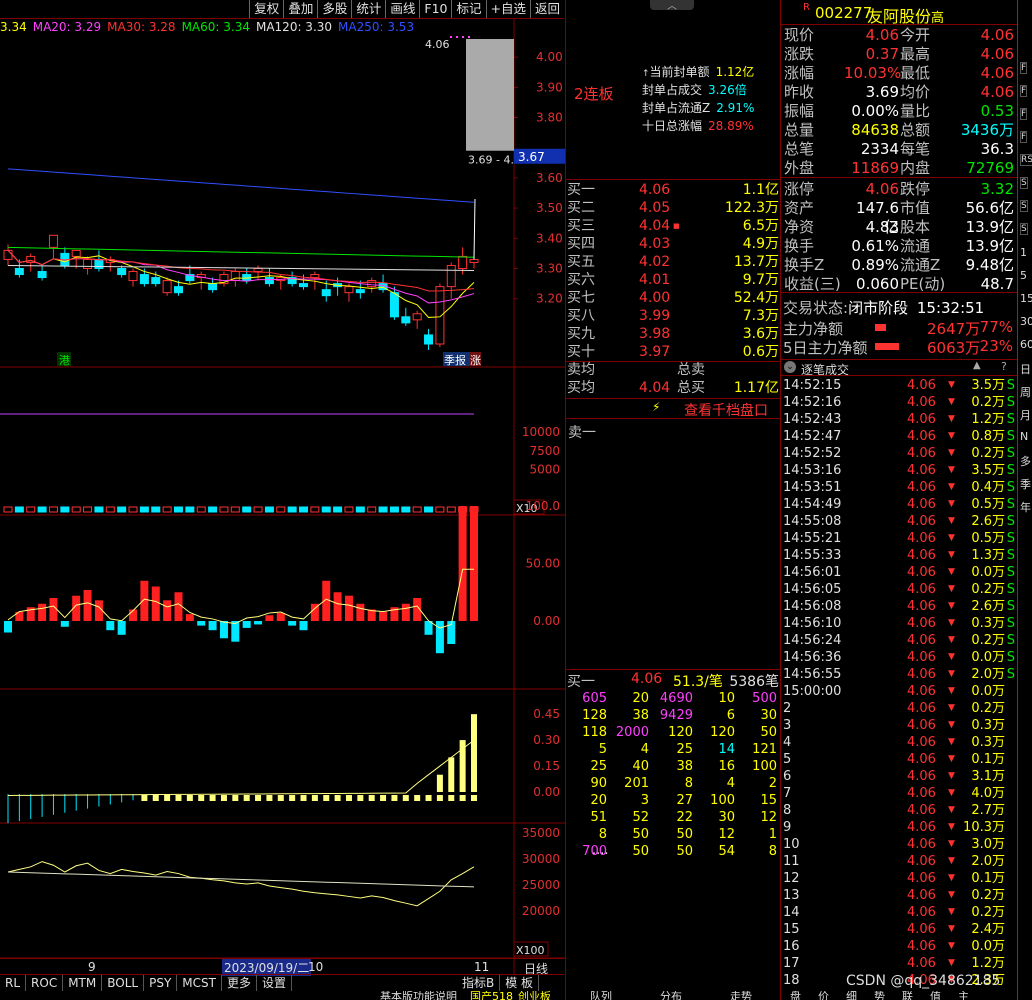 The image size is (1032, 1000). Describe the element at coordinates (791, 912) in the screenshot. I see `tick-time: 14` at that location.